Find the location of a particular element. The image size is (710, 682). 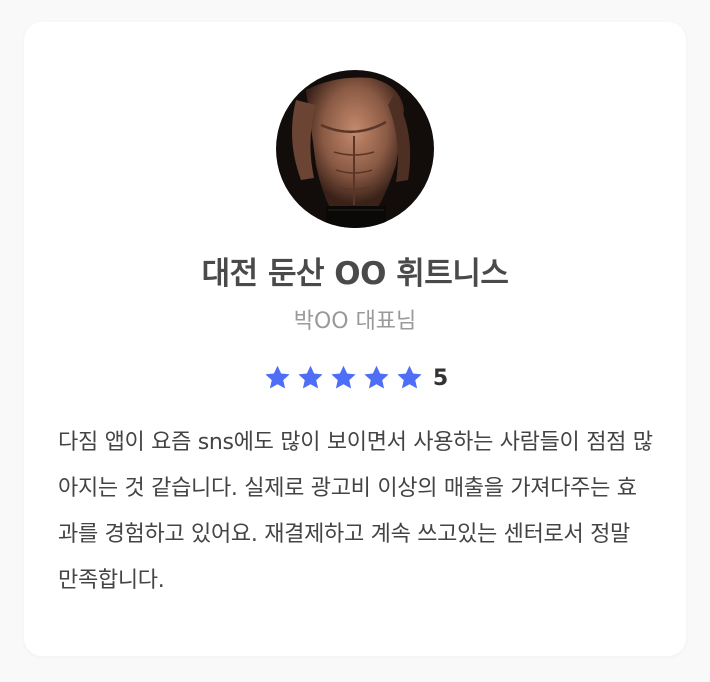

star-rating: 5 is located at coordinates (355, 378).